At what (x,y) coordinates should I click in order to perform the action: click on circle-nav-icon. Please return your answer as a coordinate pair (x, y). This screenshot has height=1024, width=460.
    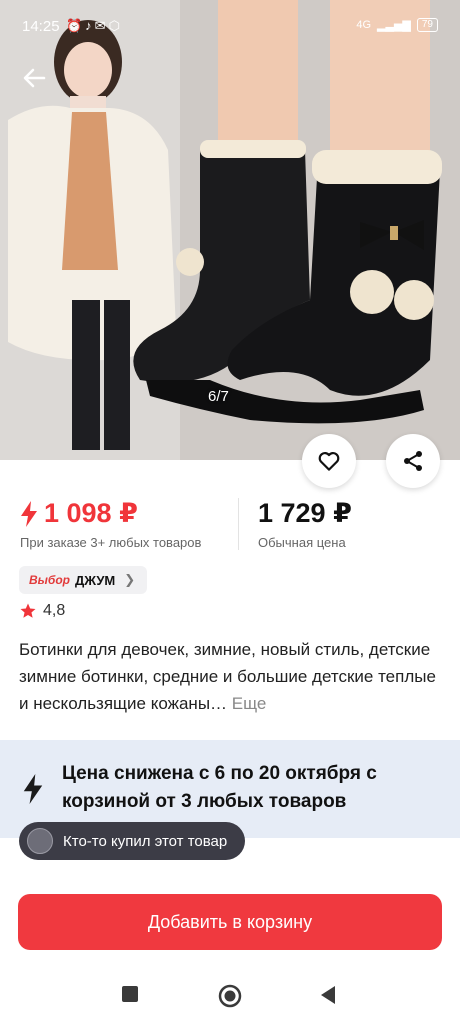
    Looking at the image, I should click on (230, 996).